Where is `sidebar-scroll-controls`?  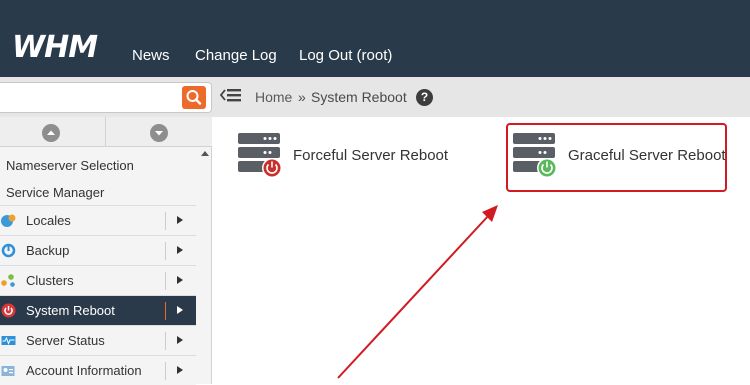
sidebar-scroll-controls is located at coordinates (106, 132).